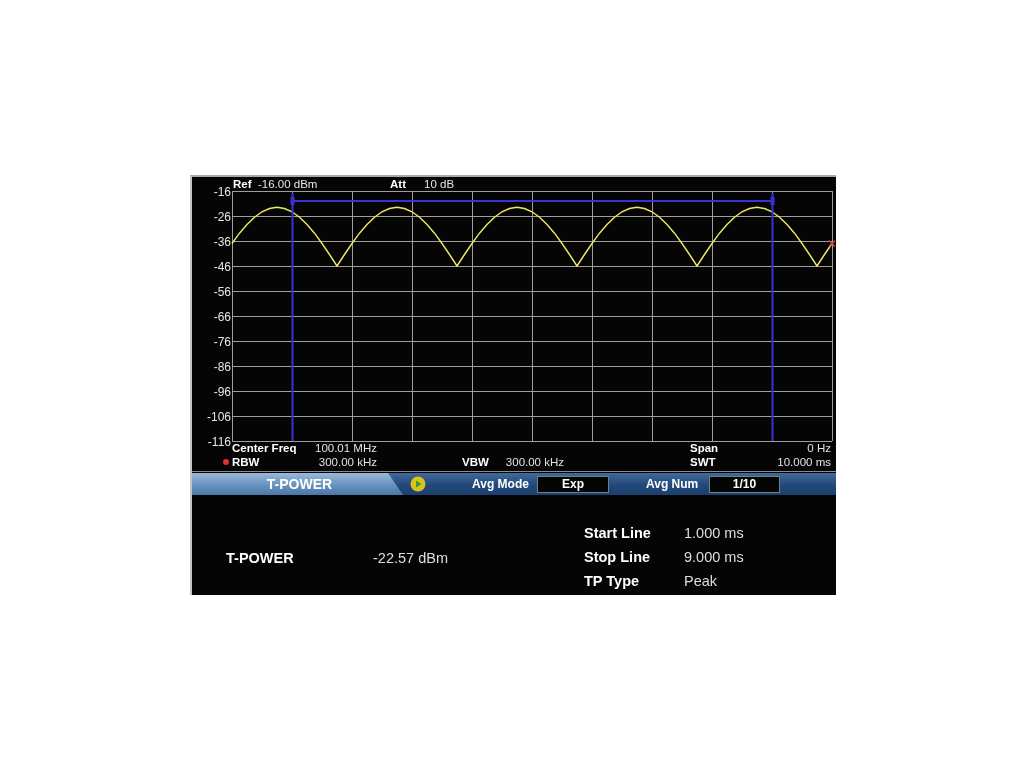 This screenshot has height=768, width=1024. What do you see at coordinates (219, 441) in the screenshot?
I see `y-axis-label: -116` at bounding box center [219, 441].